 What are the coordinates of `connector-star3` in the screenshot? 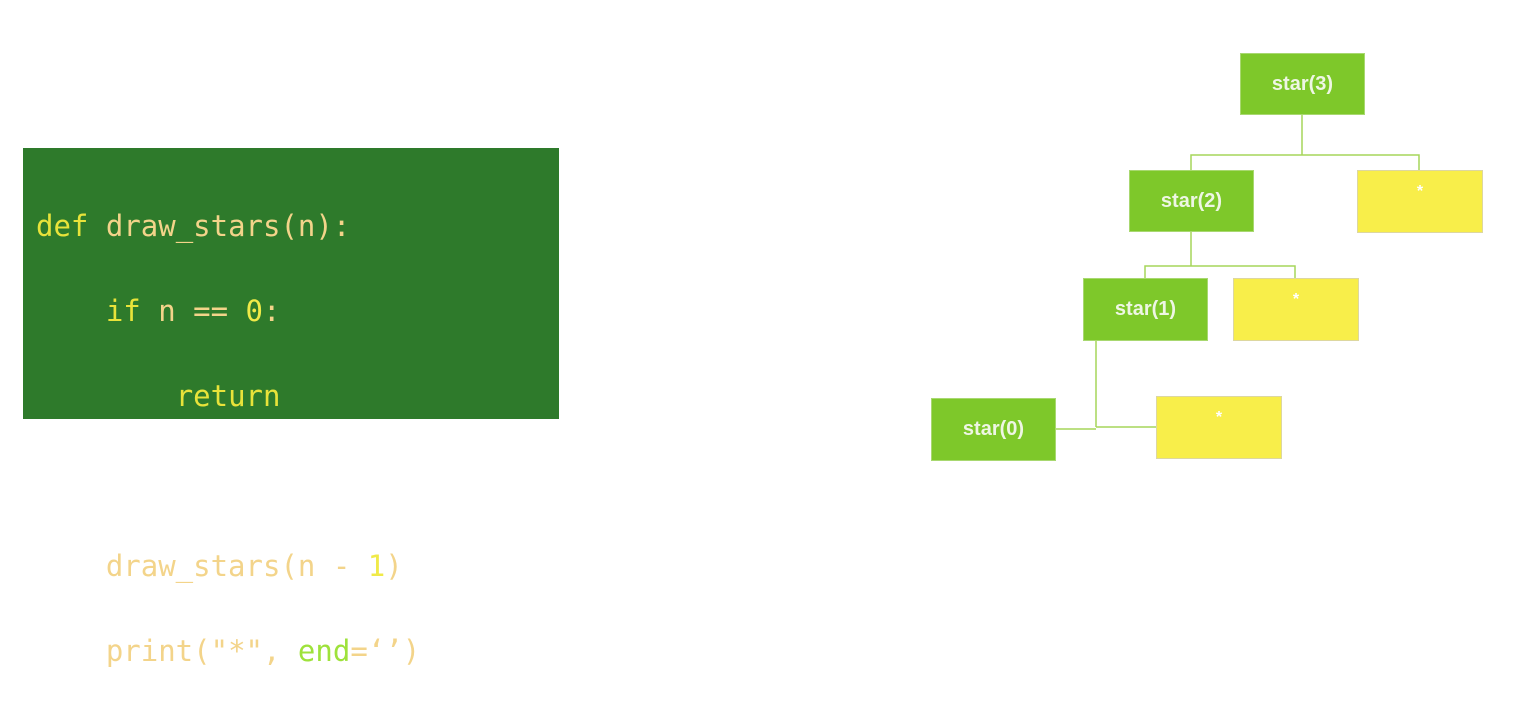 It's located at (1305, 142).